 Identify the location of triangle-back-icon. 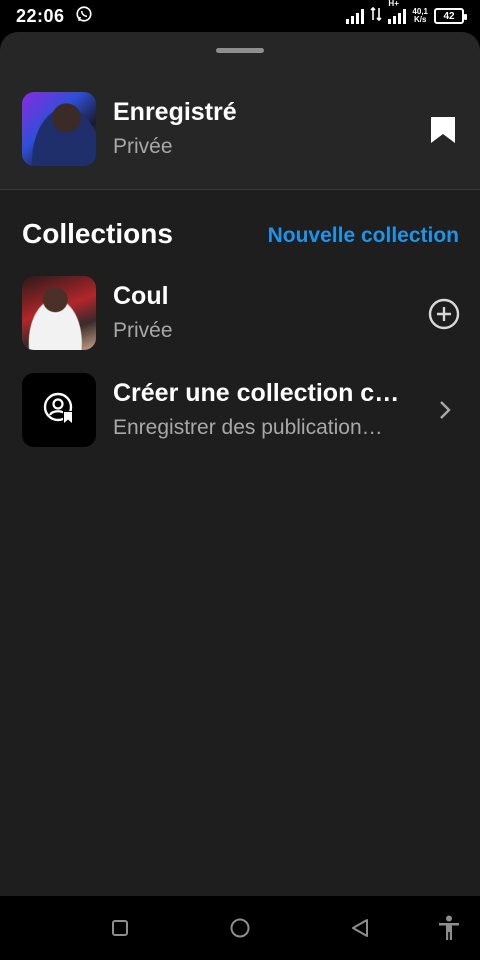
(360, 928).